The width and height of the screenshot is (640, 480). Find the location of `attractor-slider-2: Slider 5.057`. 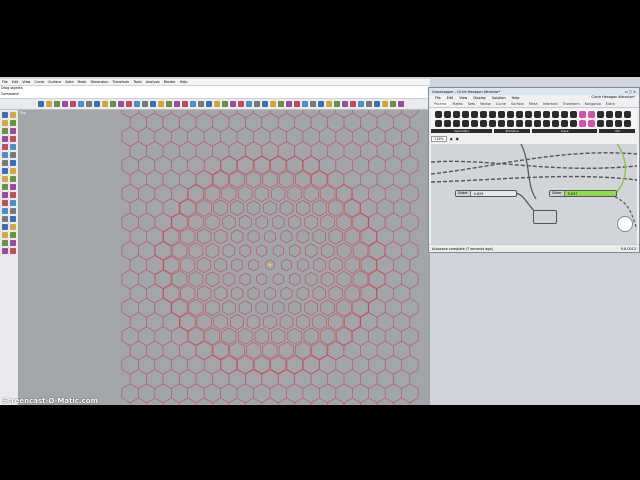

attractor-slider-2: Slider 5.057 is located at coordinates (583, 193).